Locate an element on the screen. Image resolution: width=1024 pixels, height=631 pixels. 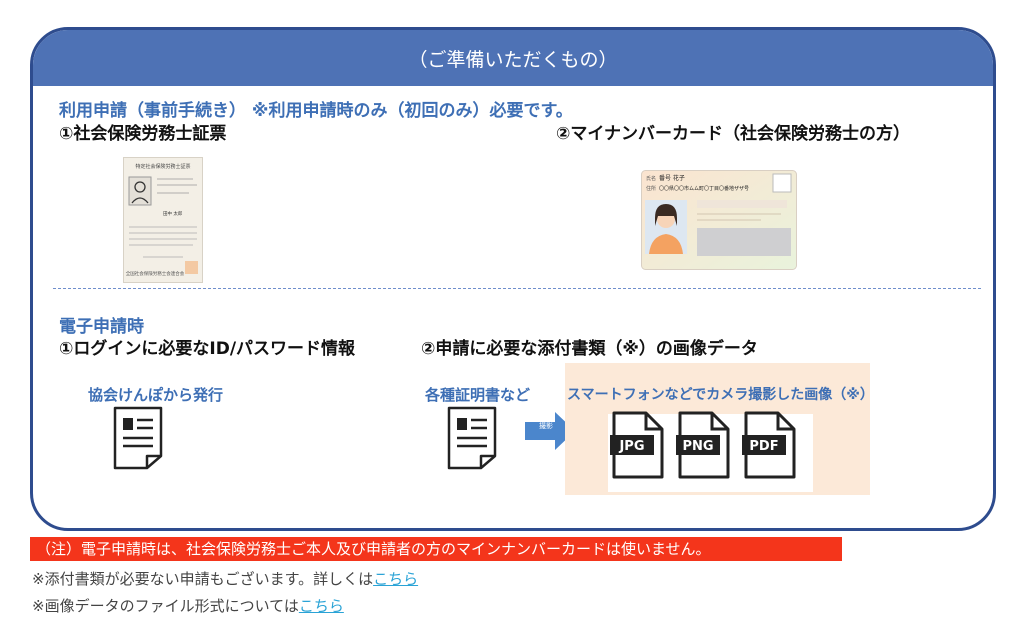
certificate-card-image: 特定社会保険労務士証票 田中 太郎 全国社会保険労務士会連合会 is located at coordinates (163, 220).